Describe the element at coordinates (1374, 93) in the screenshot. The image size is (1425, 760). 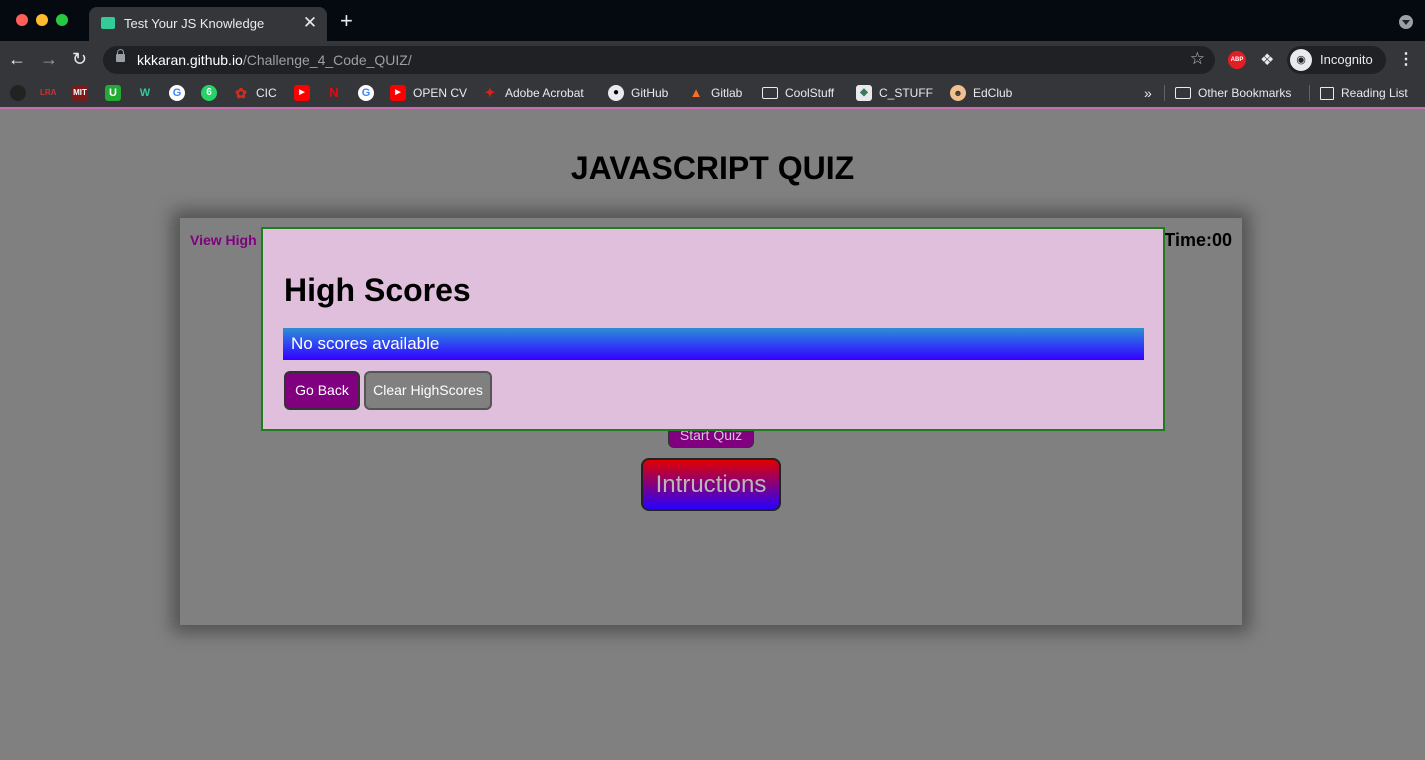
I see `reading-list-label: Reading List` at that location.